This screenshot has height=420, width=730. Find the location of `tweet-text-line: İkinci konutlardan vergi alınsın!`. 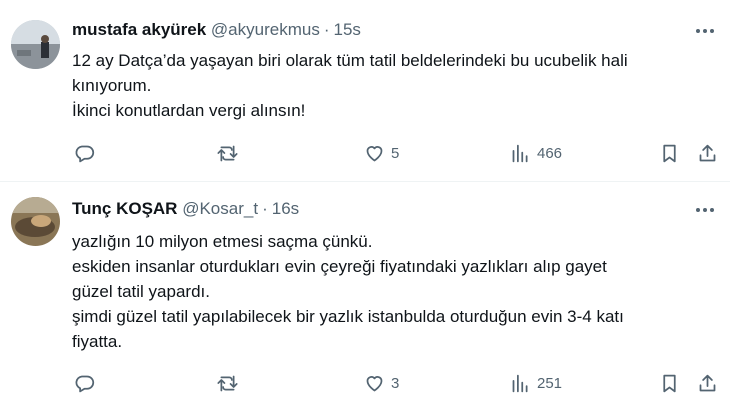

tweet-text-line: İkinci konutlardan vergi alınsın! is located at coordinates (189, 110).